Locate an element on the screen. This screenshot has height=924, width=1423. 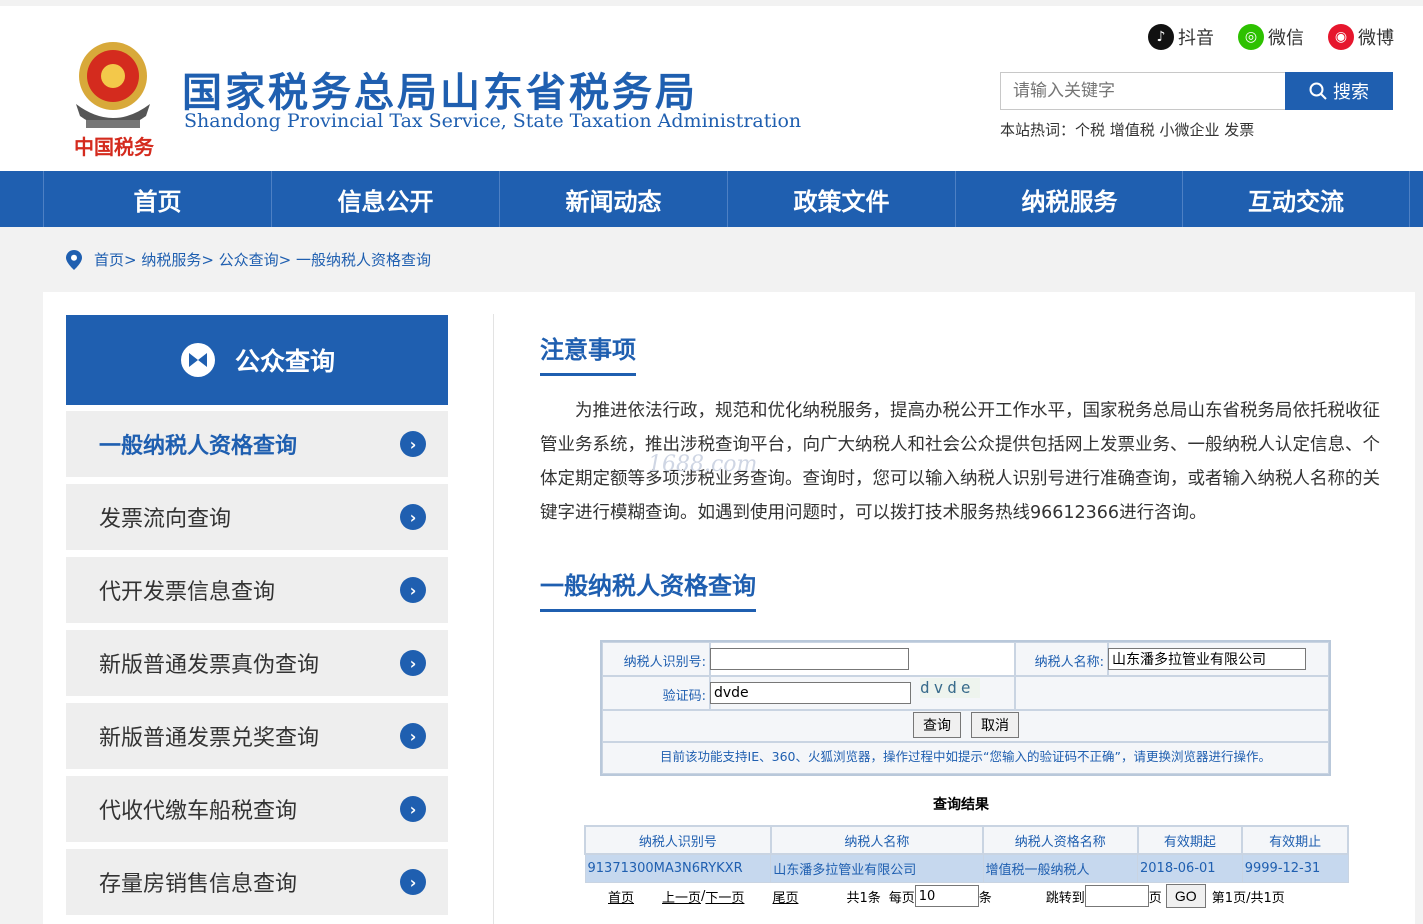
nav-tax-service: 纳税服务 is located at coordinates (1069, 199).